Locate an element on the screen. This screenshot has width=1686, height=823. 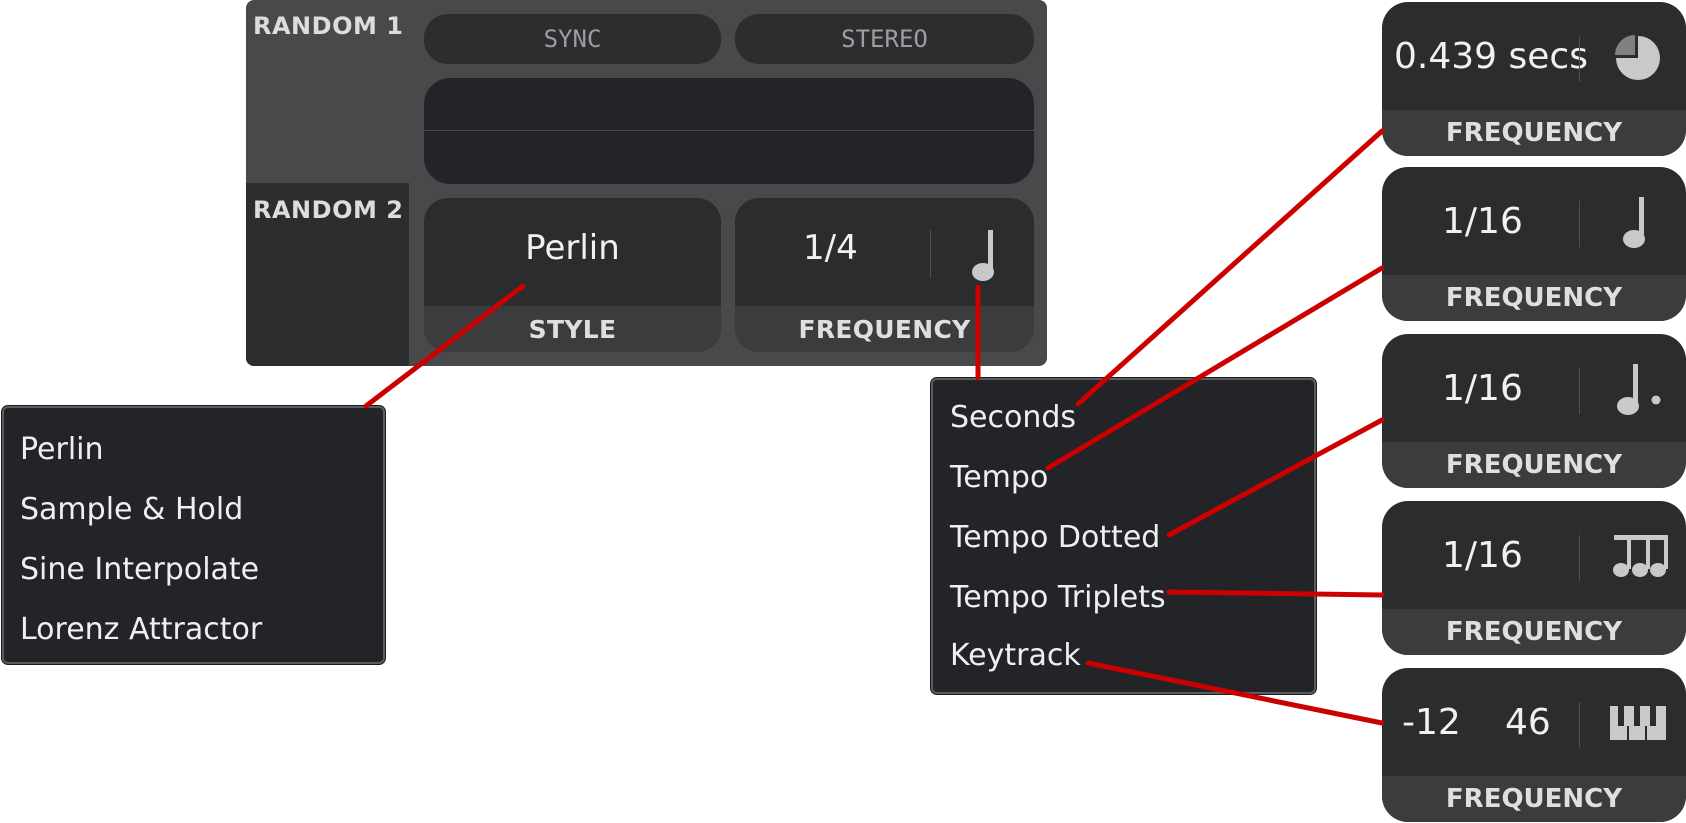
frequency-card-tempo-triplets: 1/16 FREQUENCY is located at coordinates (1534, 578).